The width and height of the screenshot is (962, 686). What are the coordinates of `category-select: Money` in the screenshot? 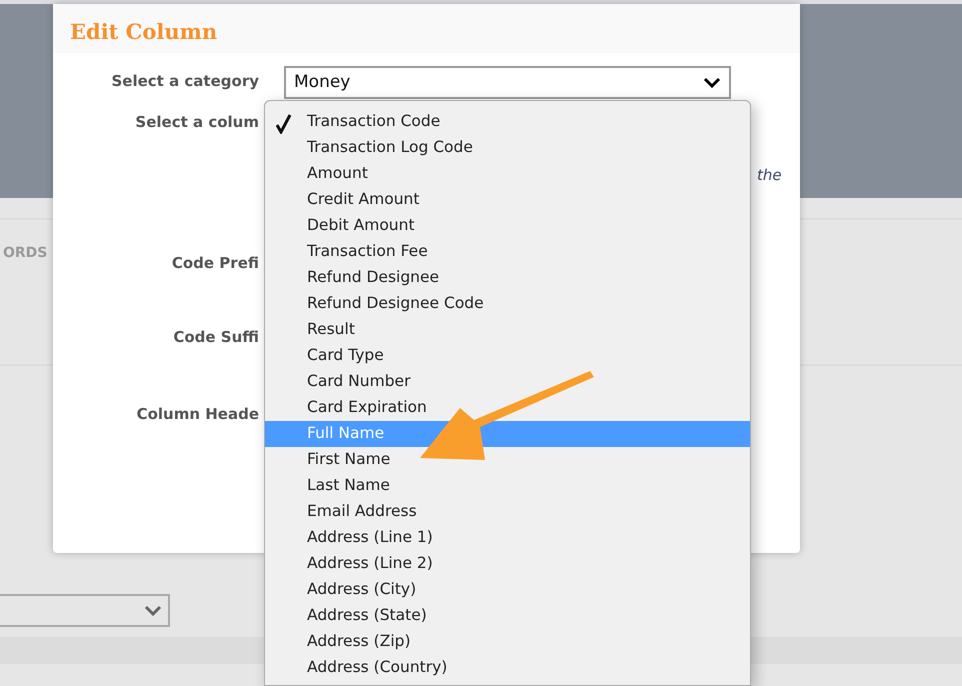 It's located at (507, 82).